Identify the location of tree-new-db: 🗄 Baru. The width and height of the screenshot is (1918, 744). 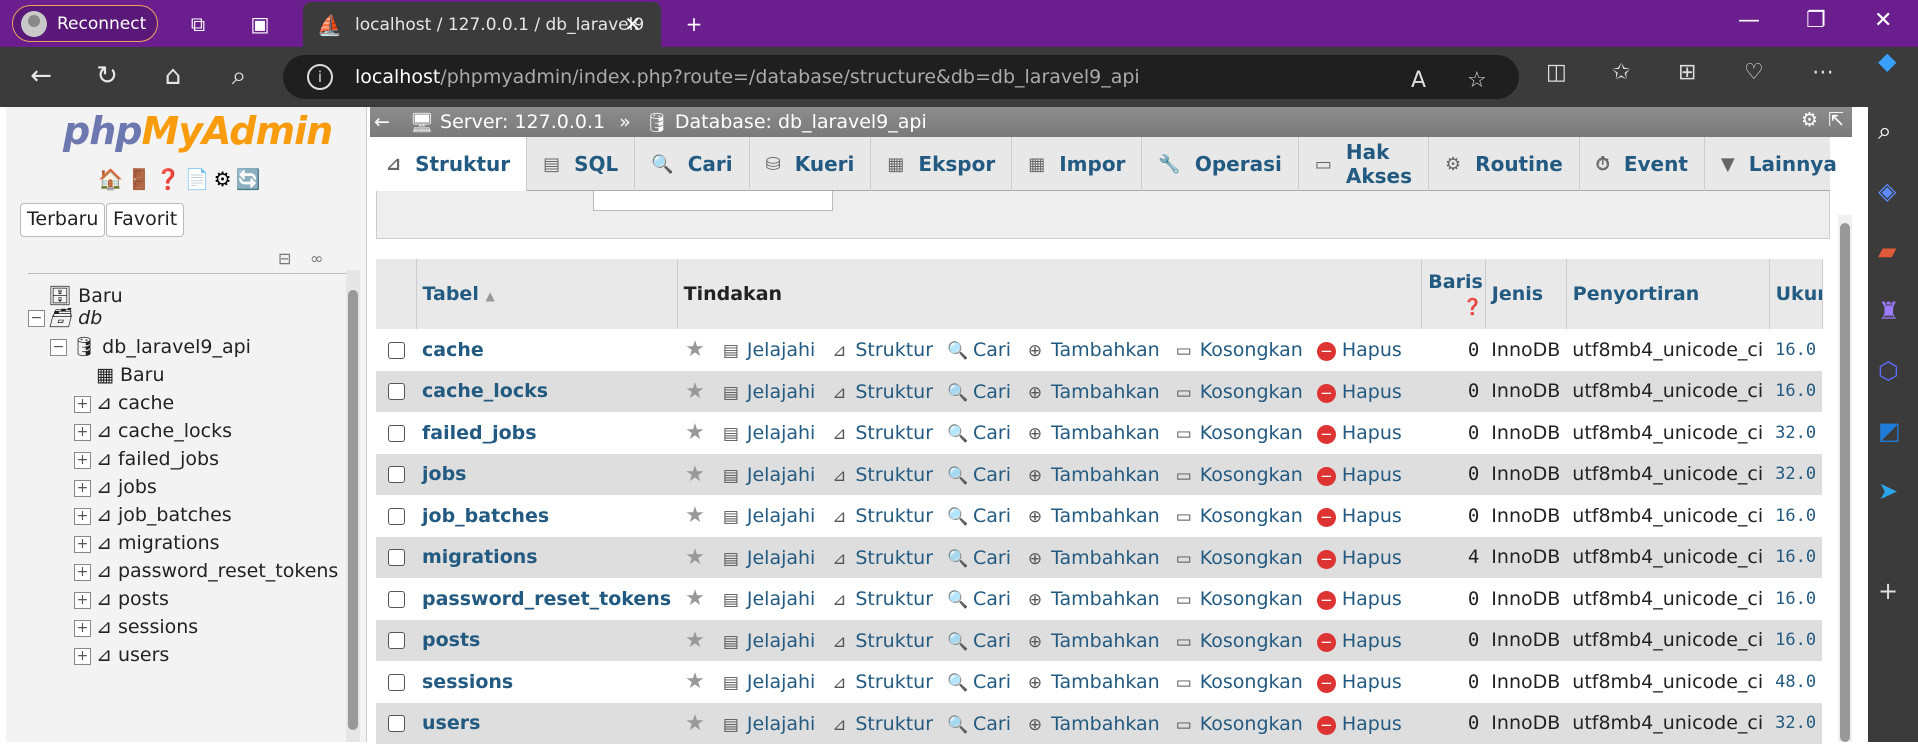
(85, 295).